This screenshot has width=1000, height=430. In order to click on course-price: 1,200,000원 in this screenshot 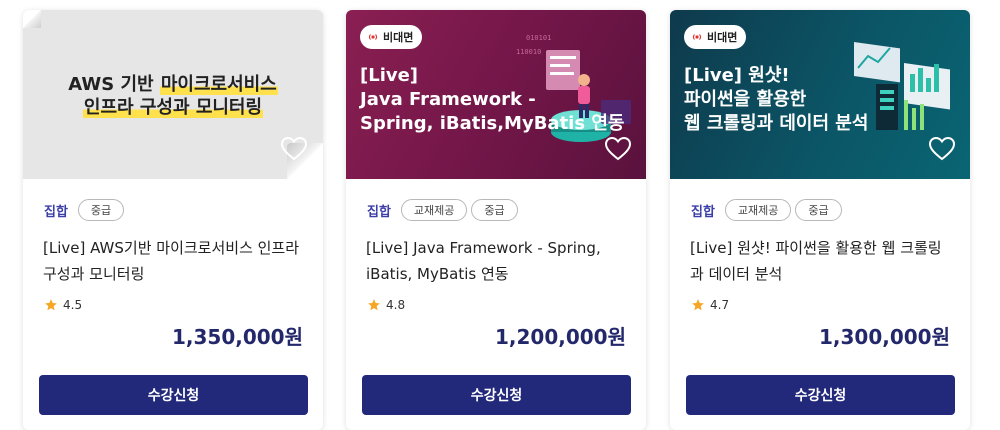, I will do `click(560, 337)`.